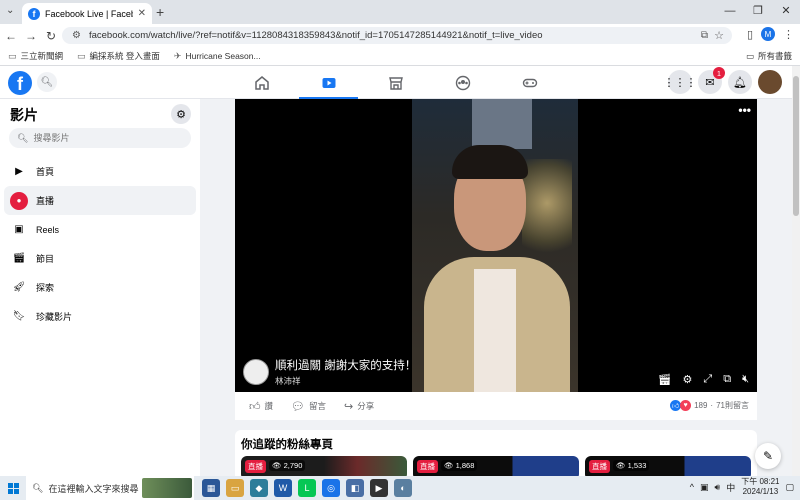 This screenshot has width=800, height=500. Describe the element at coordinates (709, 405) in the screenshot. I see `reaction-stats: 👍︎ ♥ 189 · 71則留言` at that location.